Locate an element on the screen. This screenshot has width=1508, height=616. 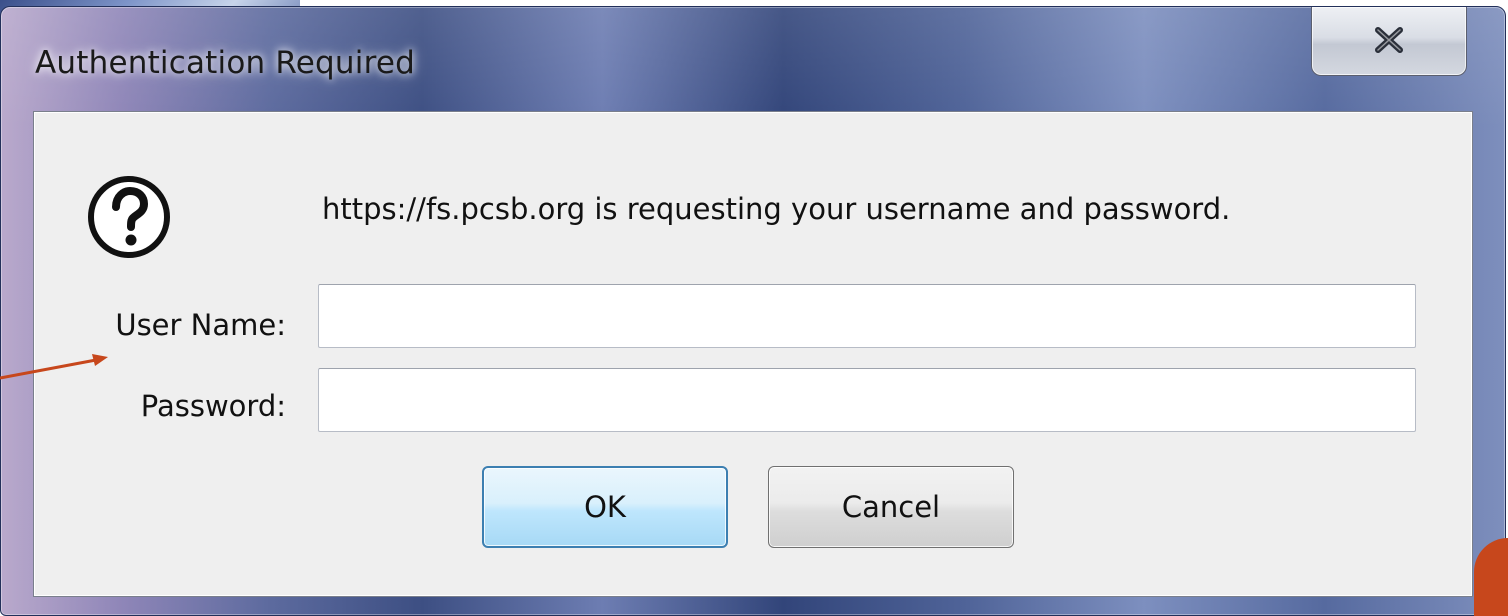
username-input is located at coordinates (867, 316).